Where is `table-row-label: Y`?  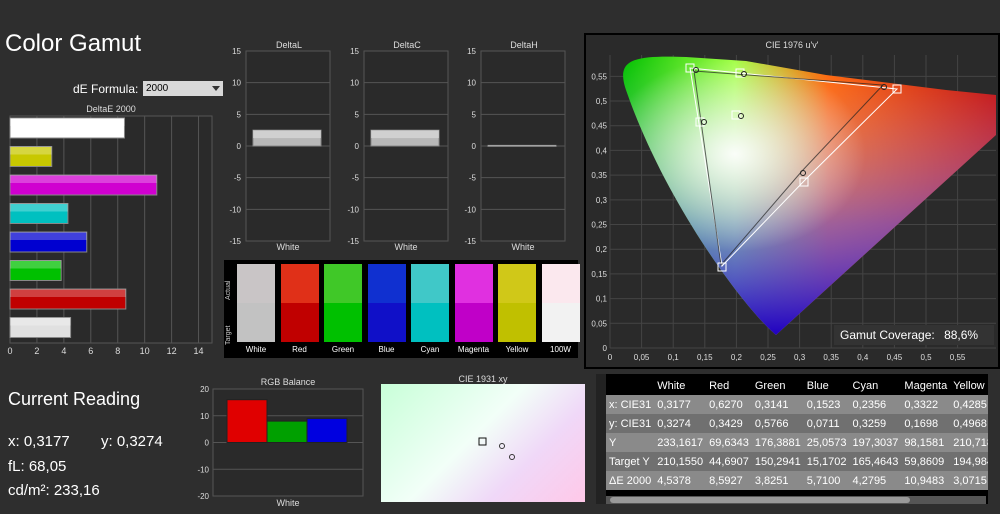
table-row-label: Y is located at coordinates (613, 442).